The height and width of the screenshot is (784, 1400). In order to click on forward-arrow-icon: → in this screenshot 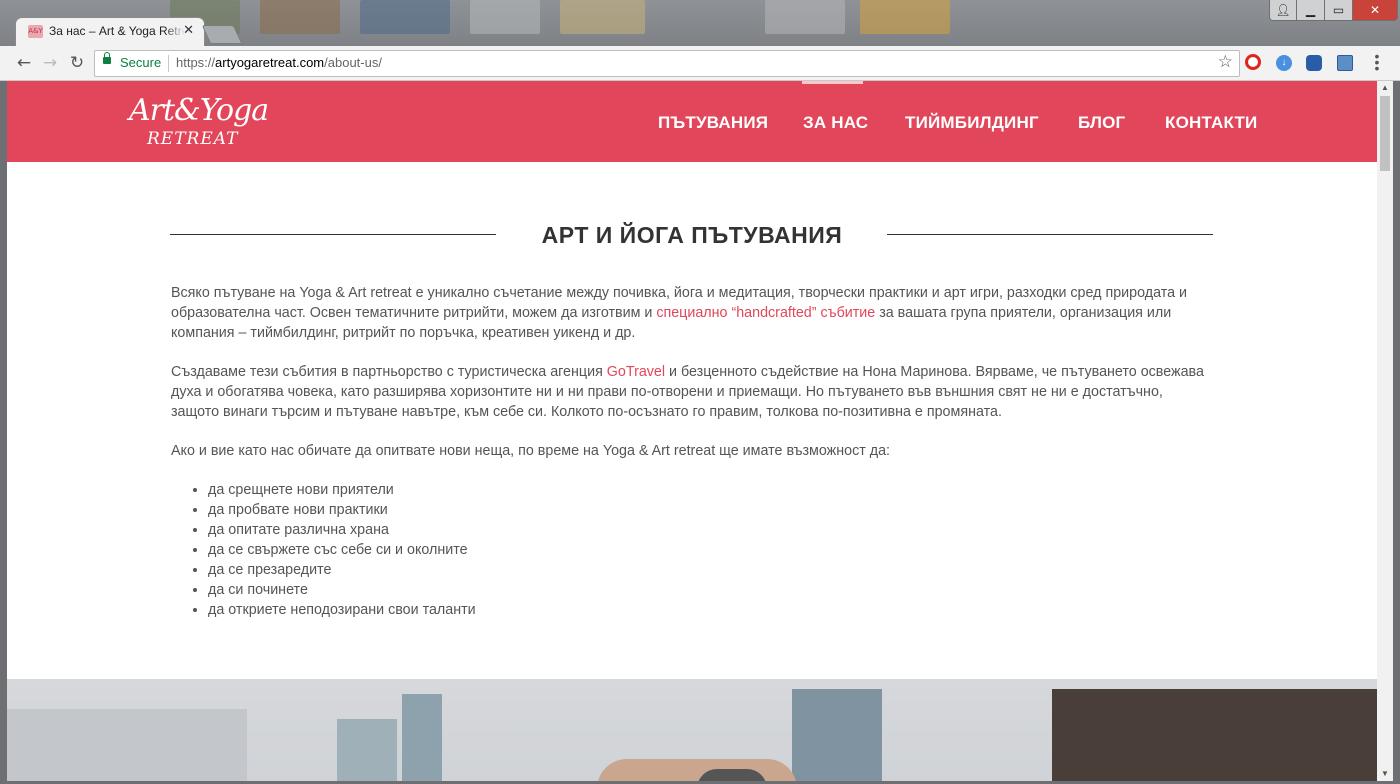, I will do `click(50, 63)`.